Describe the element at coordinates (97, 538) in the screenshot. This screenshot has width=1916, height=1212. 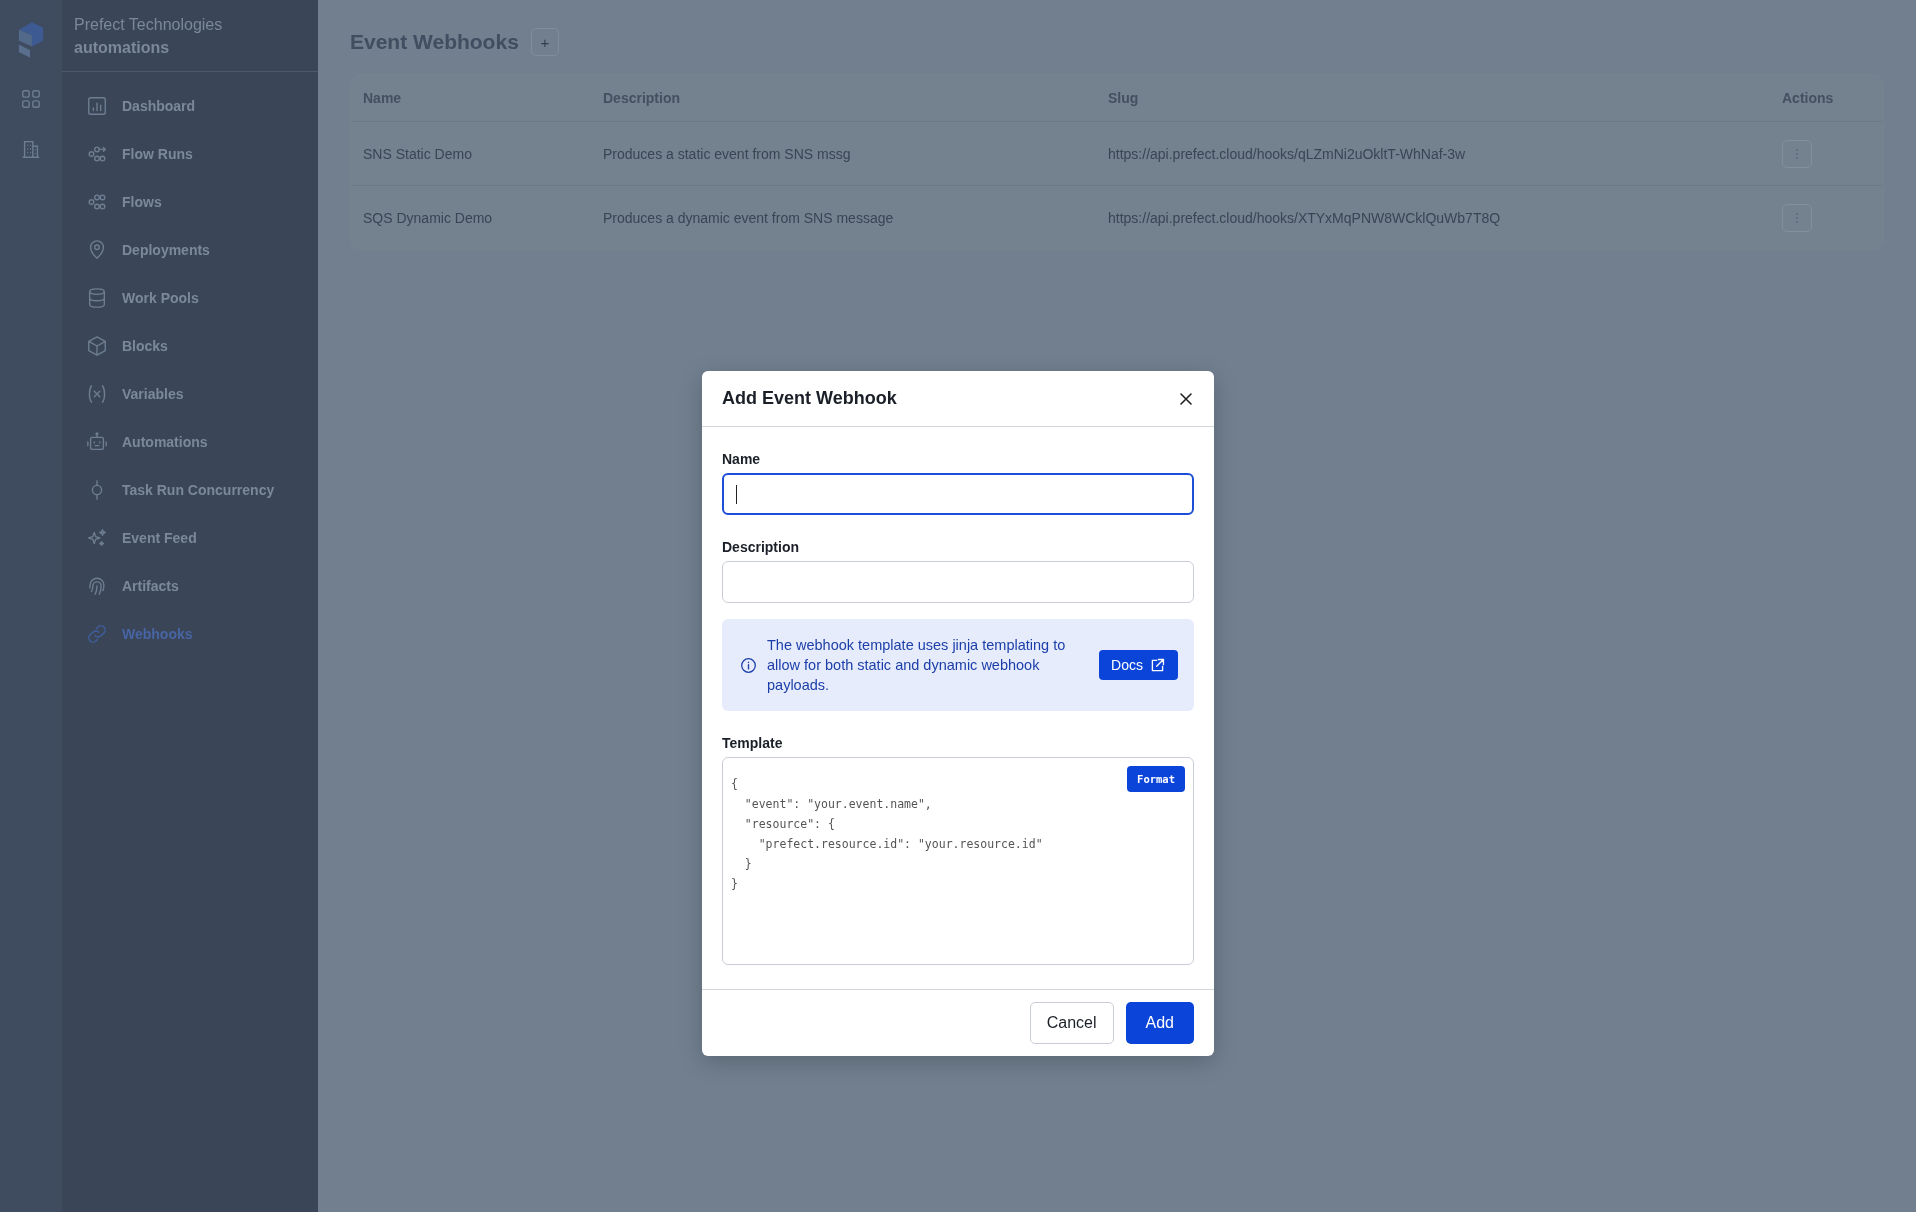
I see `sparkles-icon` at that location.